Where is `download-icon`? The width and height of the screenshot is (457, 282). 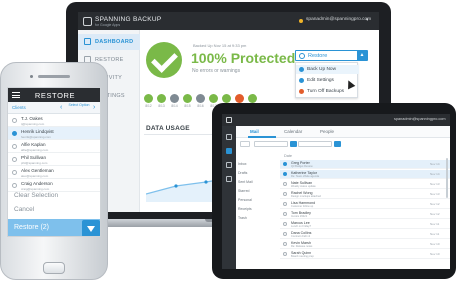 download-icon is located at coordinates (91, 228).